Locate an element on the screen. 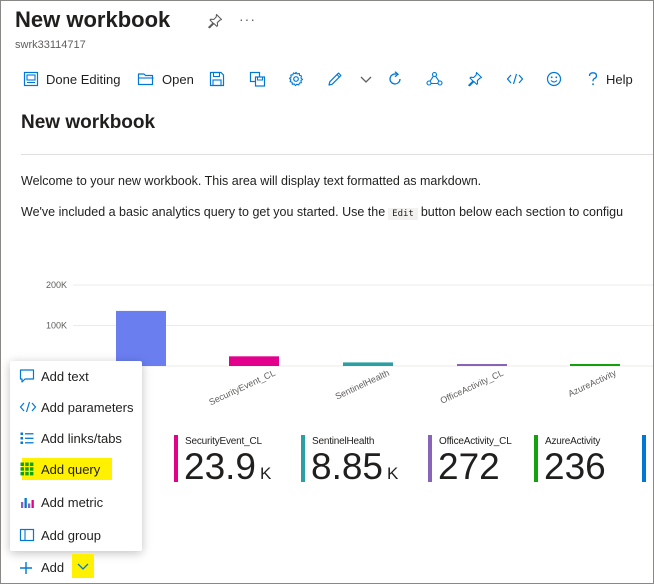 The height and width of the screenshot is (584, 654). feedback-button is located at coordinates (554, 79).